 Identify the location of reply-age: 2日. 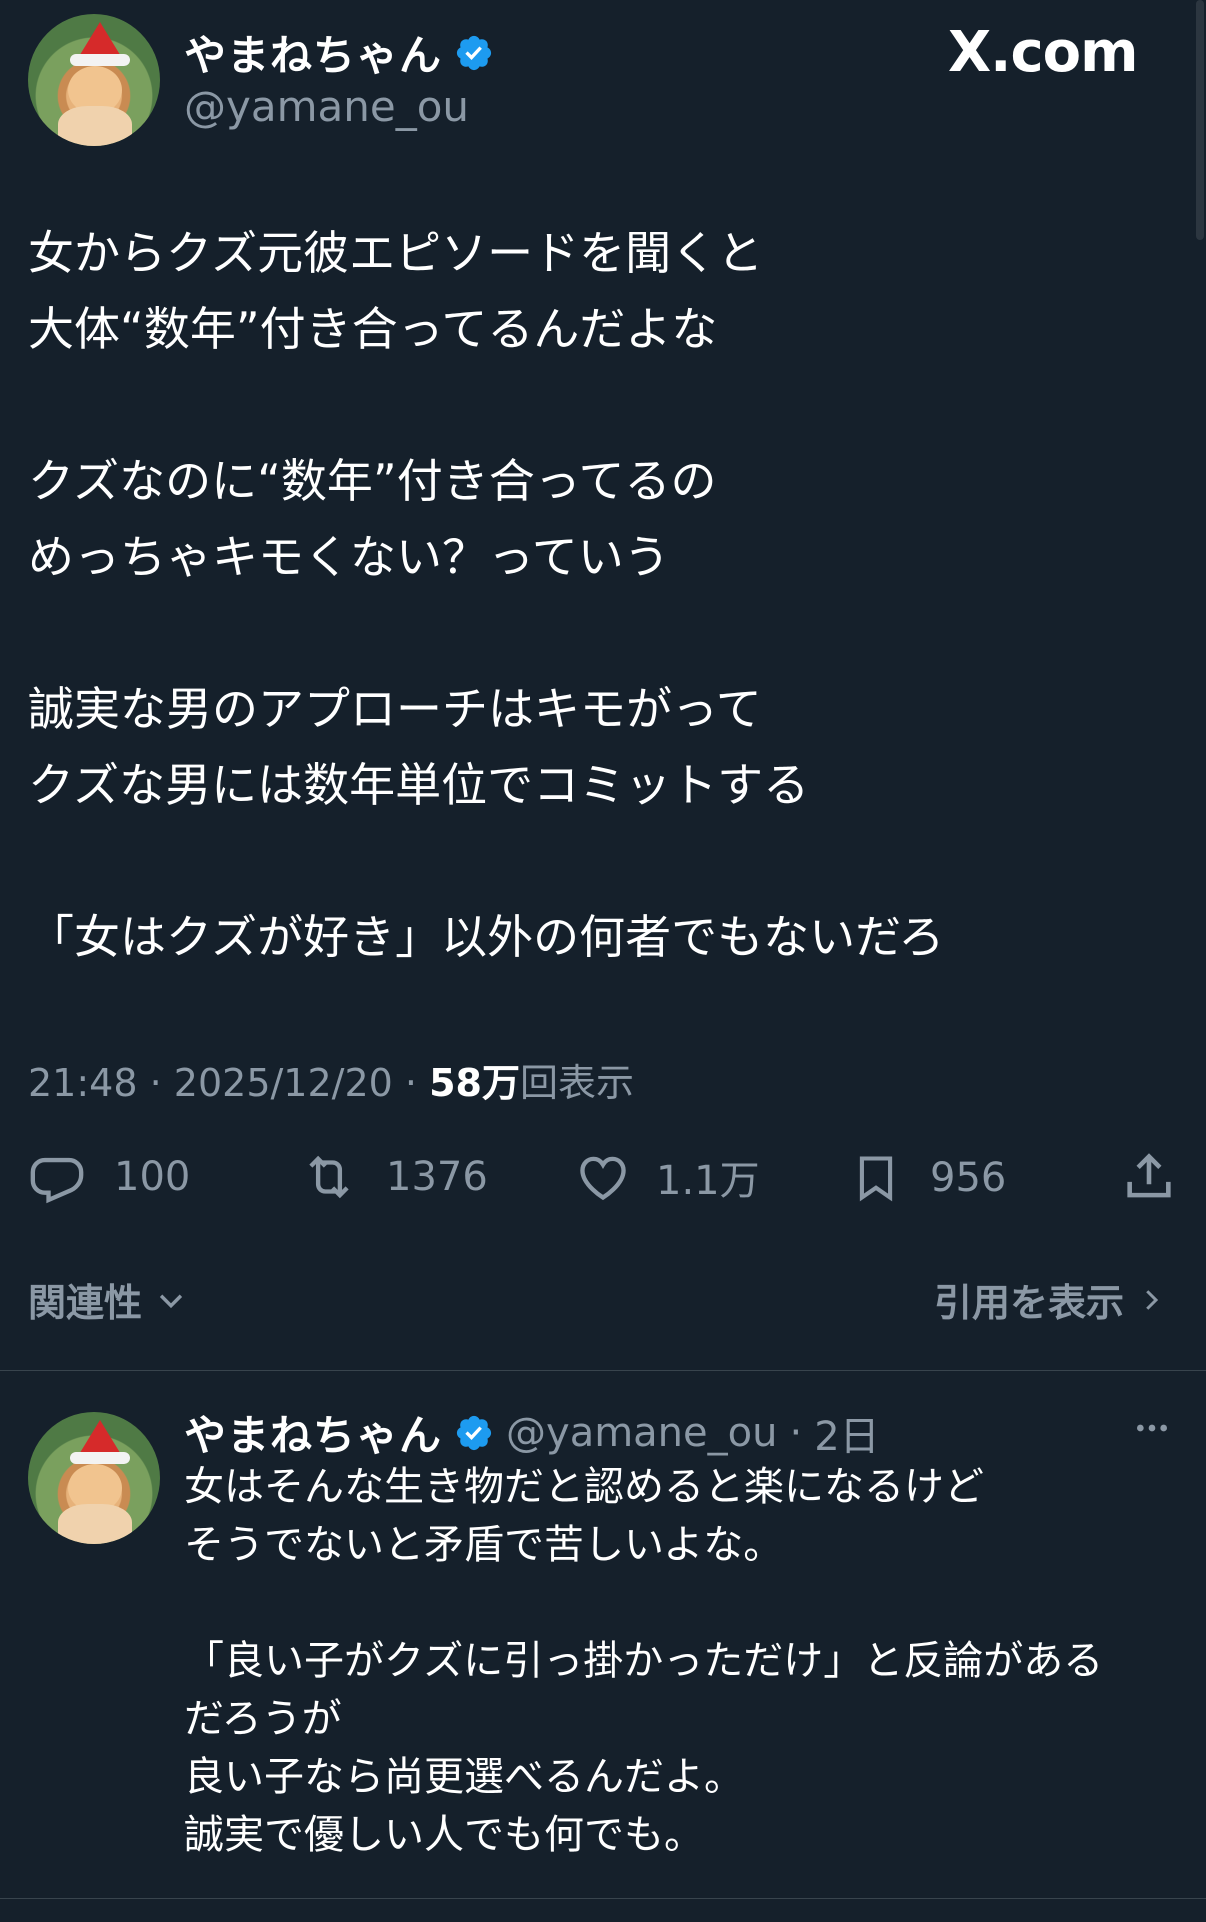
(846, 1433).